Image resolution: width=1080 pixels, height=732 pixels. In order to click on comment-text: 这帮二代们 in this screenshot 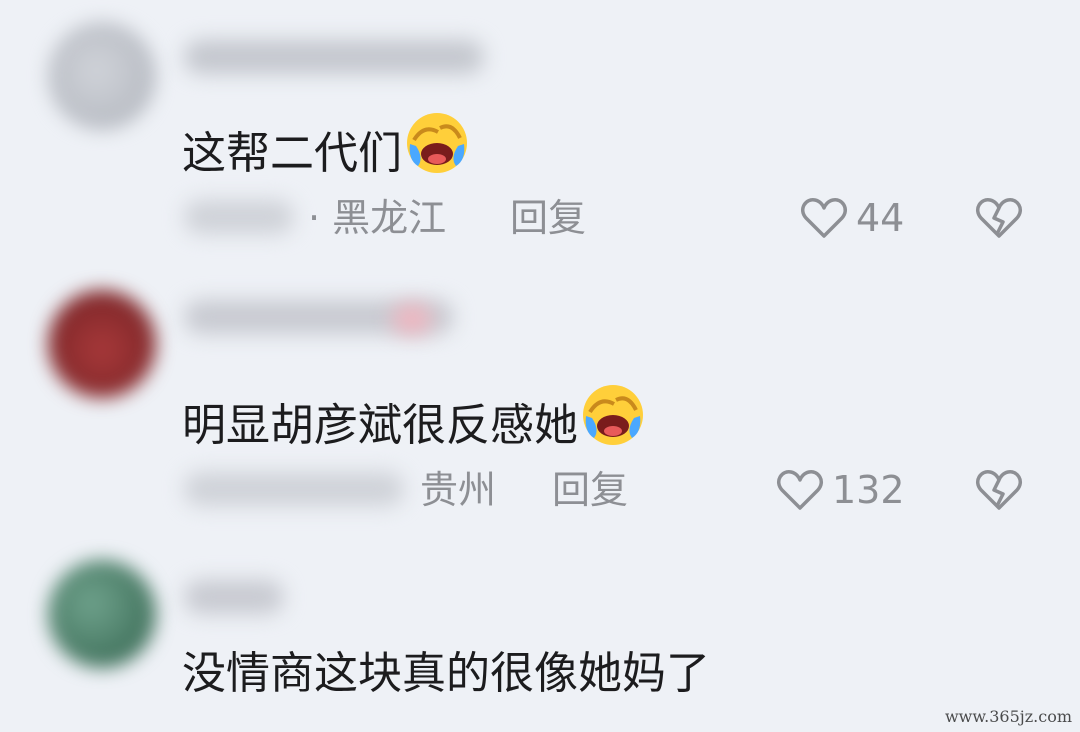, I will do `click(326, 145)`.